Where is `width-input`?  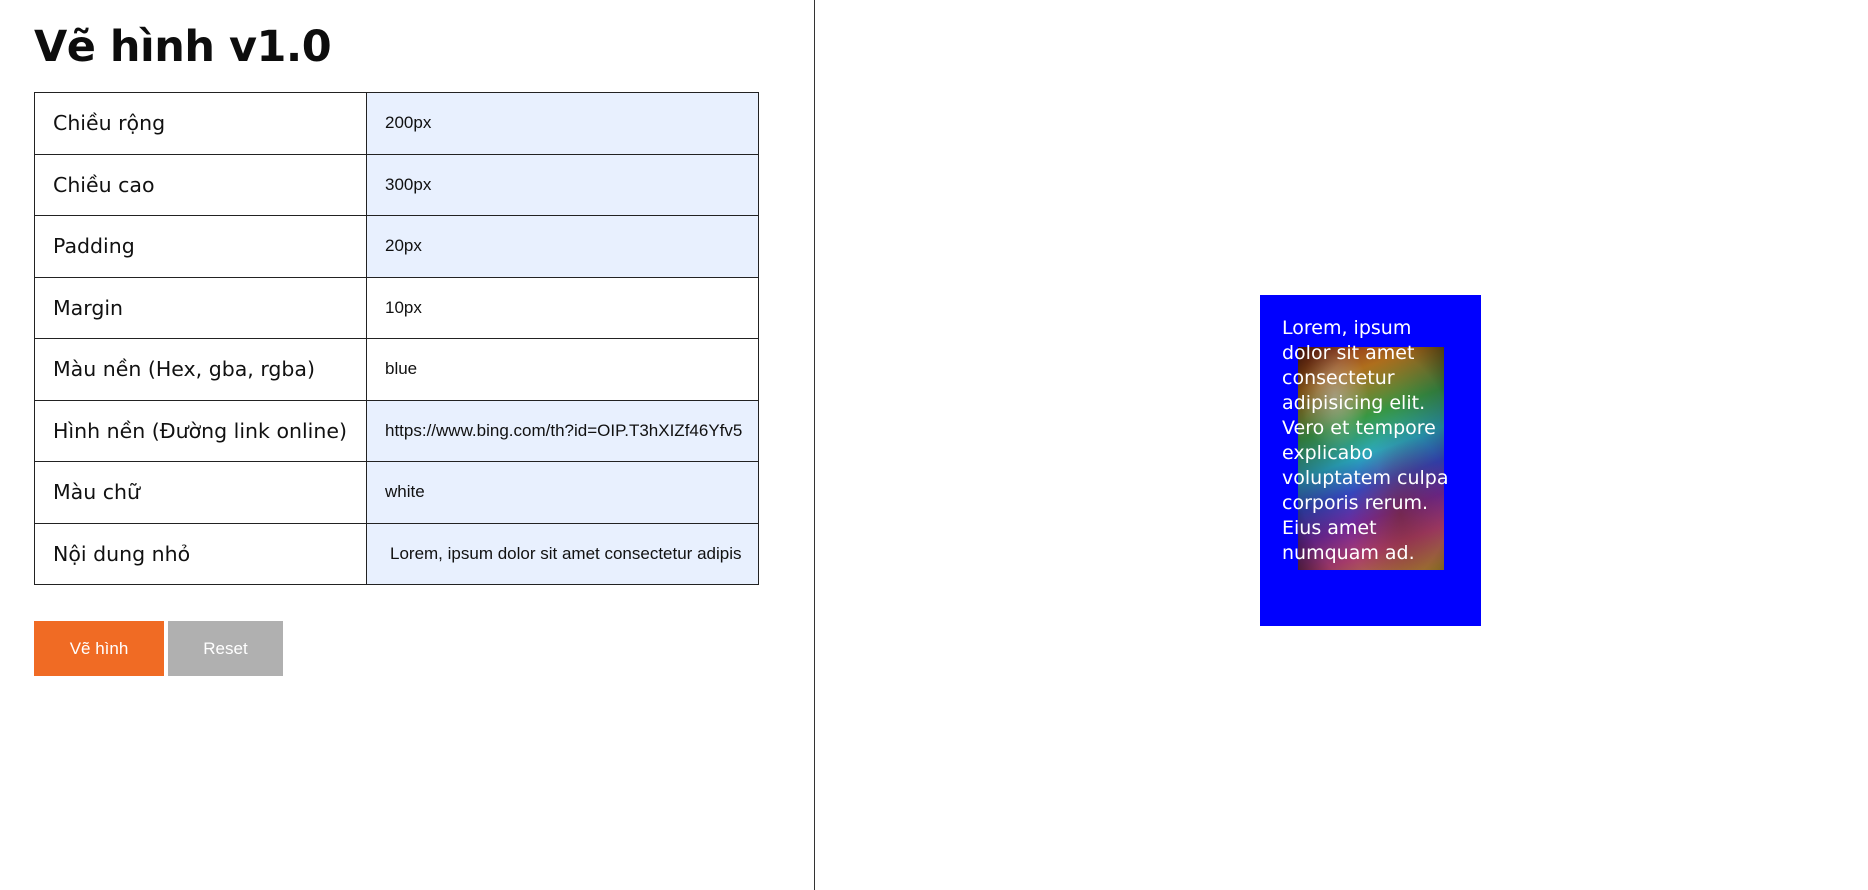
width-input is located at coordinates (562, 123).